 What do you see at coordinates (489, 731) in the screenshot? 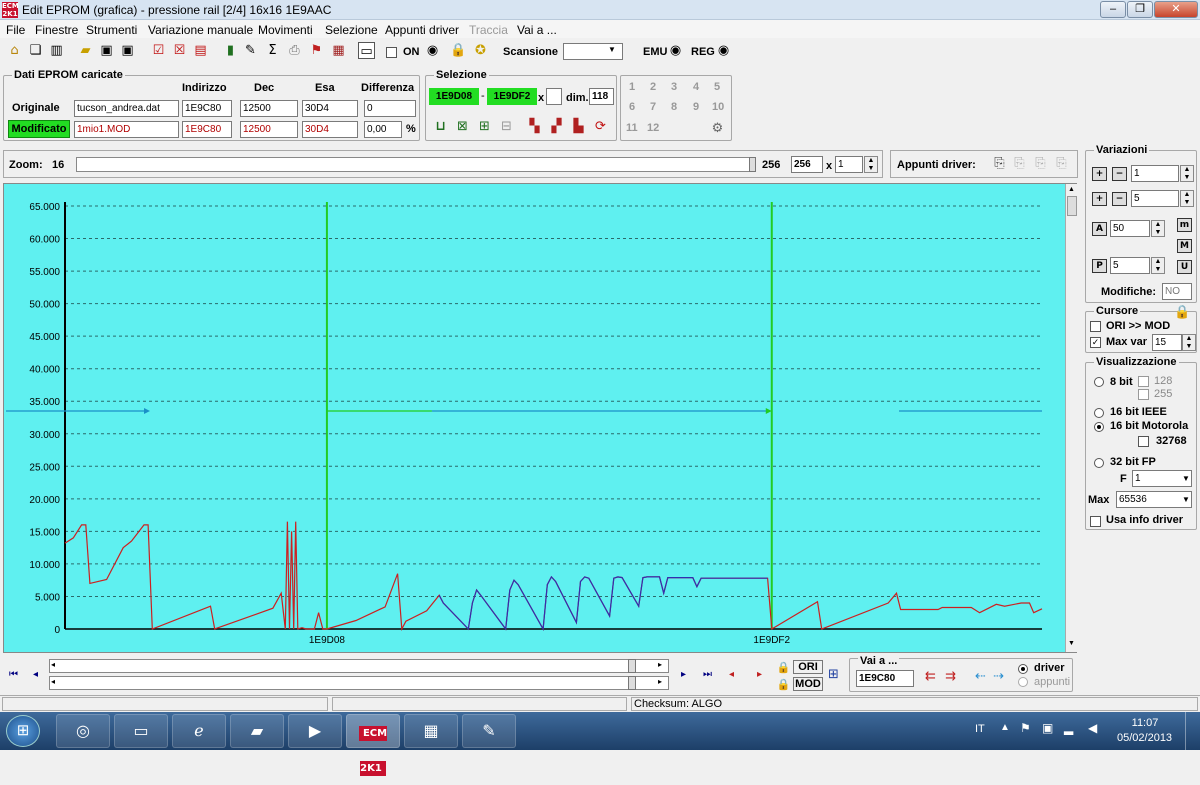
I see `paint-icon: ✎` at bounding box center [489, 731].